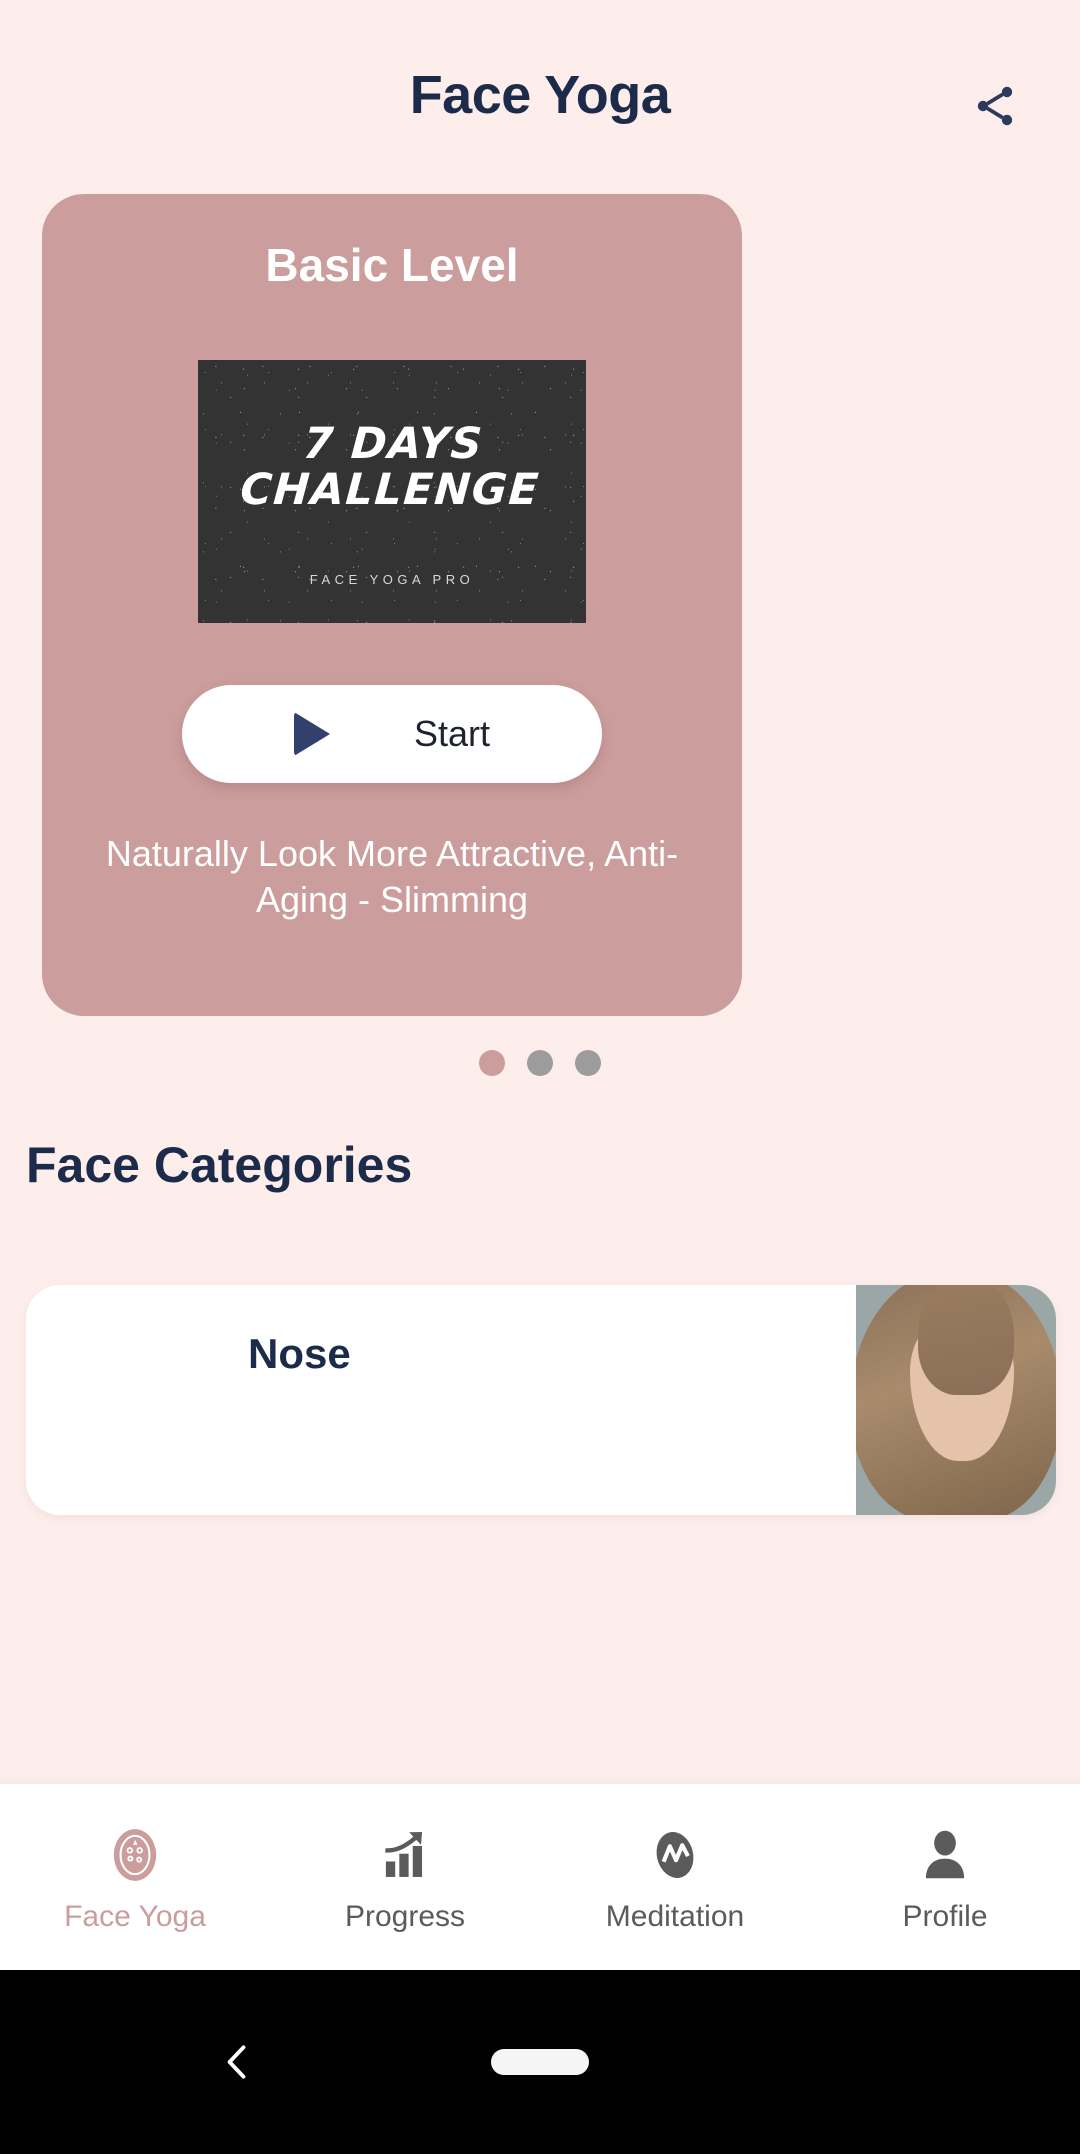  Describe the element at coordinates (392, 734) in the screenshot. I see `start-button: Start` at that location.